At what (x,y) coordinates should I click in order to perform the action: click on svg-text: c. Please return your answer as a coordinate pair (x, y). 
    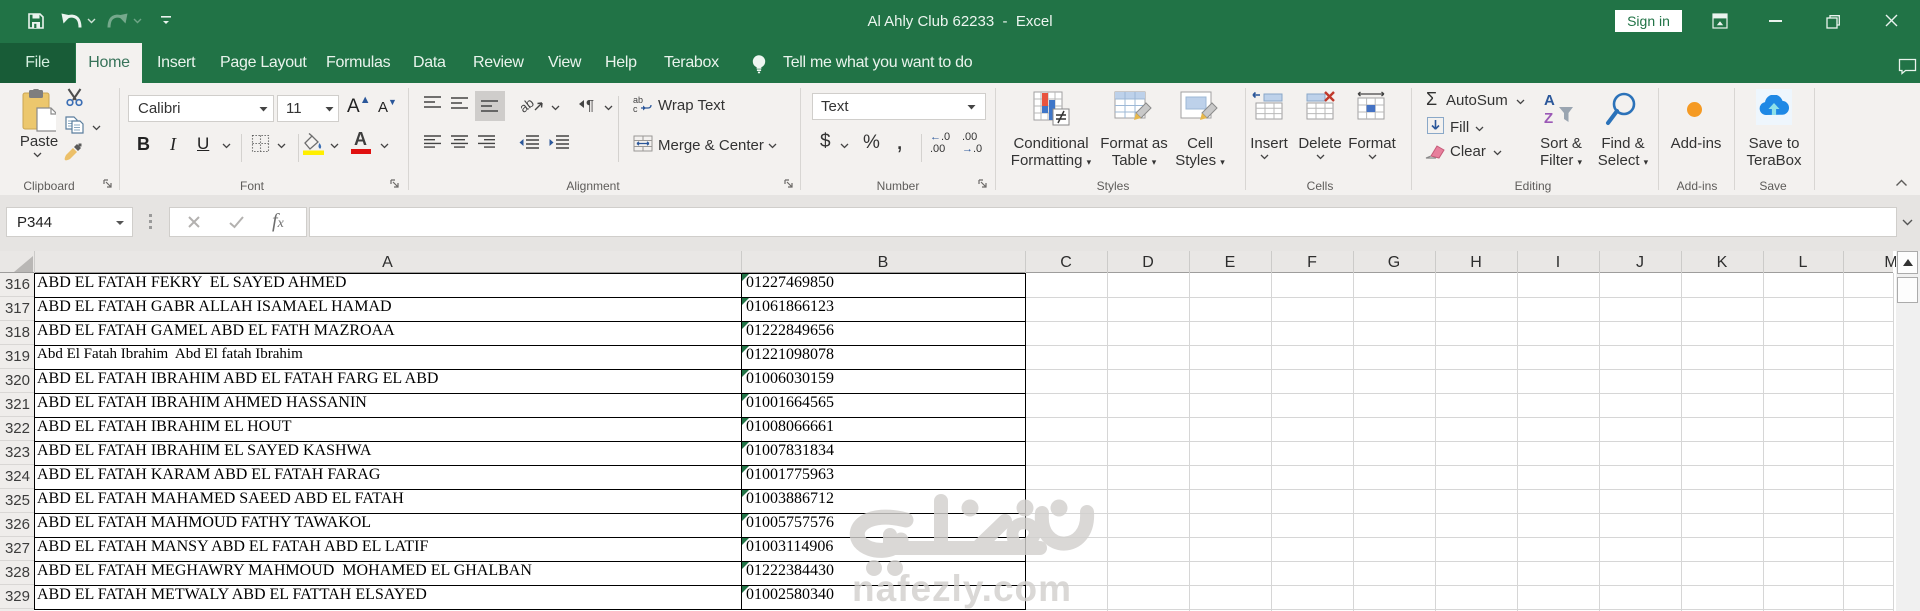
    Looking at the image, I should click on (635, 108).